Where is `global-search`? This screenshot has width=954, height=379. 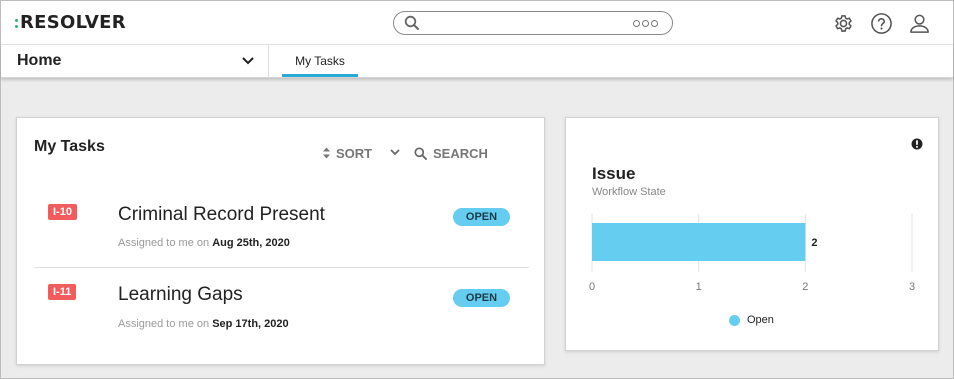 global-search is located at coordinates (533, 23).